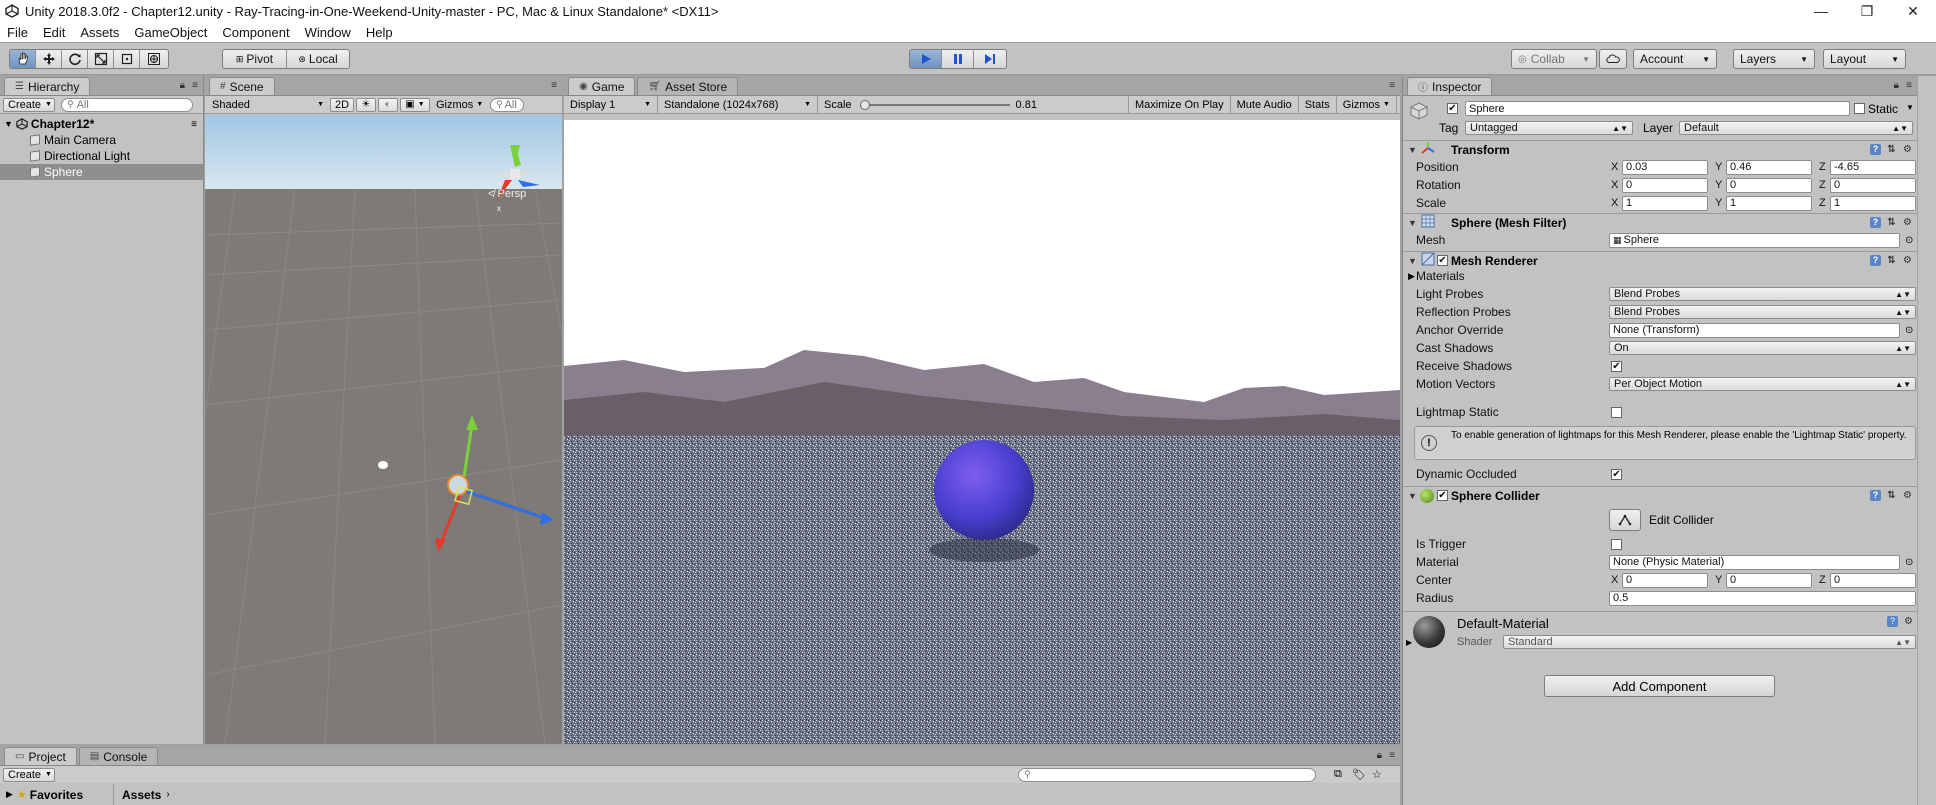 The image size is (1936, 805). What do you see at coordinates (460, 105) in the screenshot?
I see `scene-gizmos-dropdown: Gizmos ▼` at bounding box center [460, 105].